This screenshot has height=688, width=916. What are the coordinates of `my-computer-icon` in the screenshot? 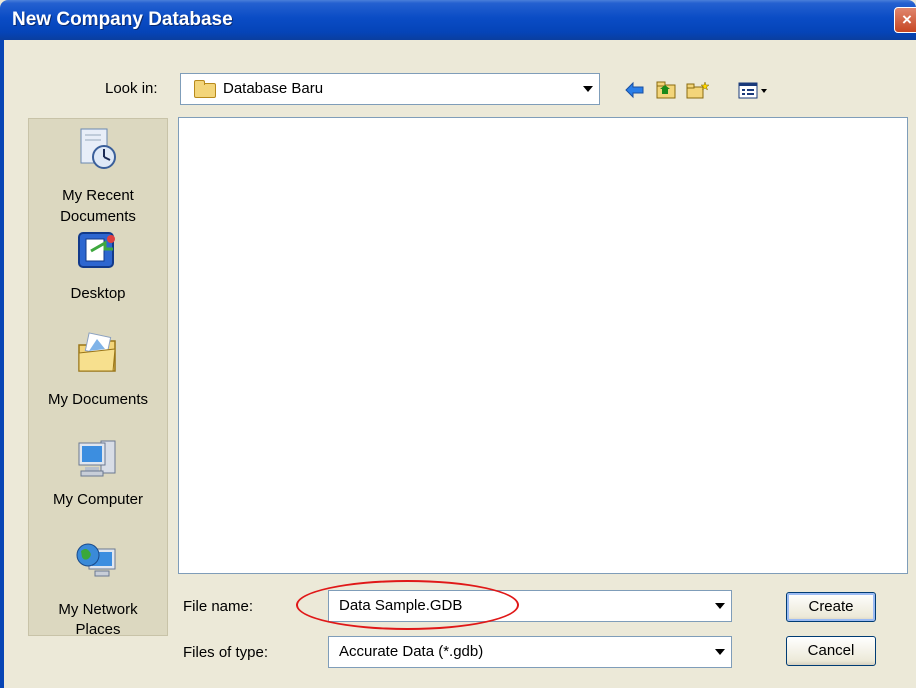 It's located at (97, 458).